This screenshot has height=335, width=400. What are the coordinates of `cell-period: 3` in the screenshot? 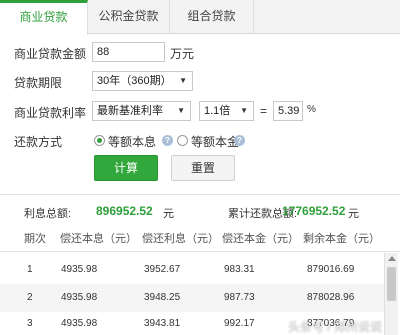 It's located at (30, 323).